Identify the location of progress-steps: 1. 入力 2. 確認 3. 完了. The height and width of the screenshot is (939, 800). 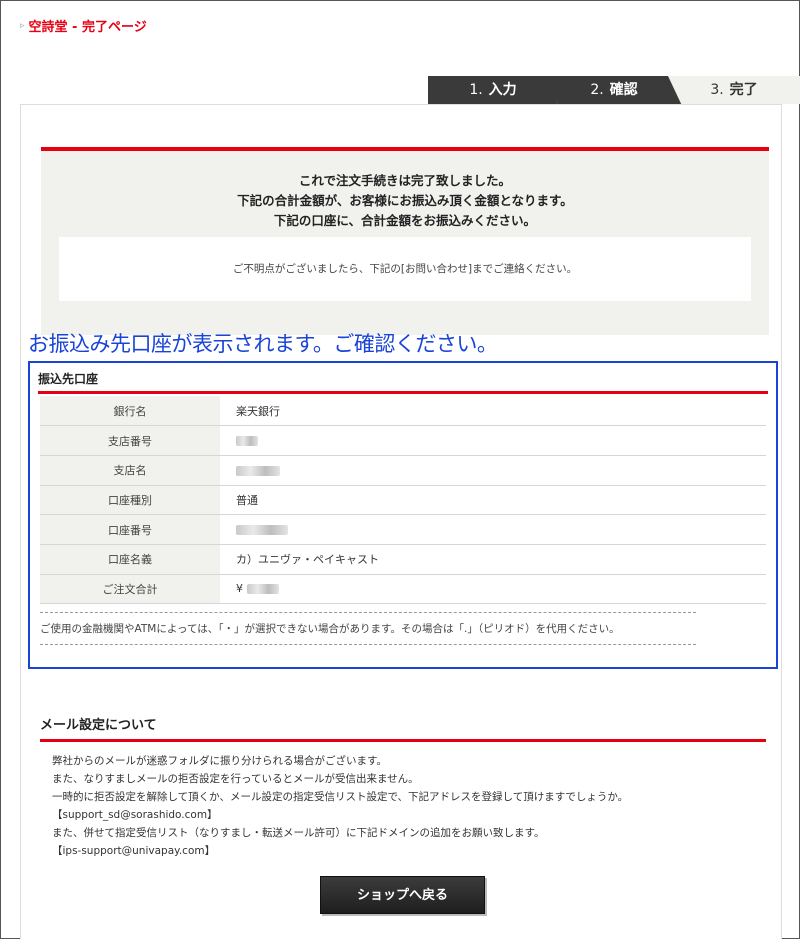
(614, 90).